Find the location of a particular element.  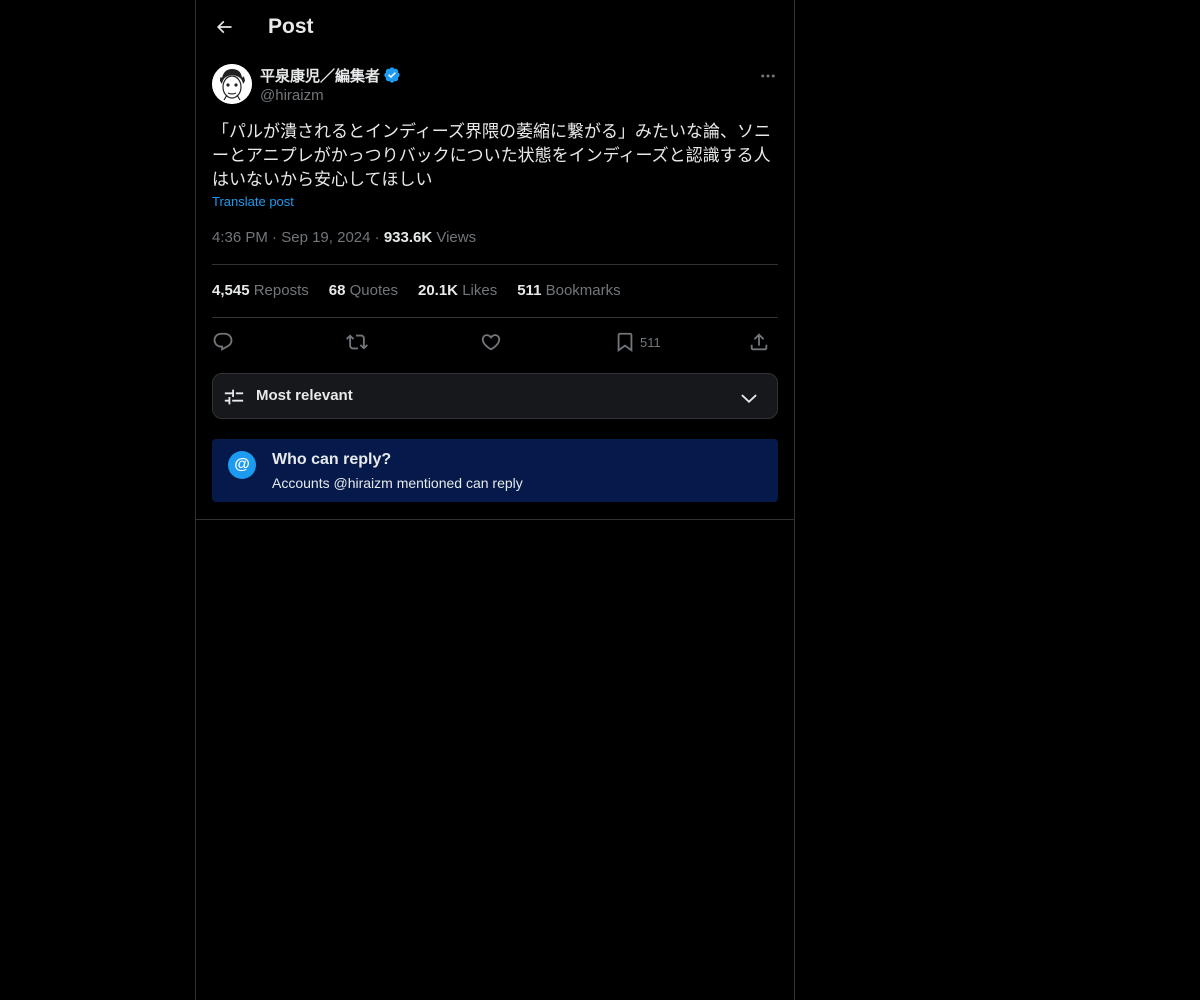

sort-replies-dropdown: Most relevant is located at coordinates (495, 396).